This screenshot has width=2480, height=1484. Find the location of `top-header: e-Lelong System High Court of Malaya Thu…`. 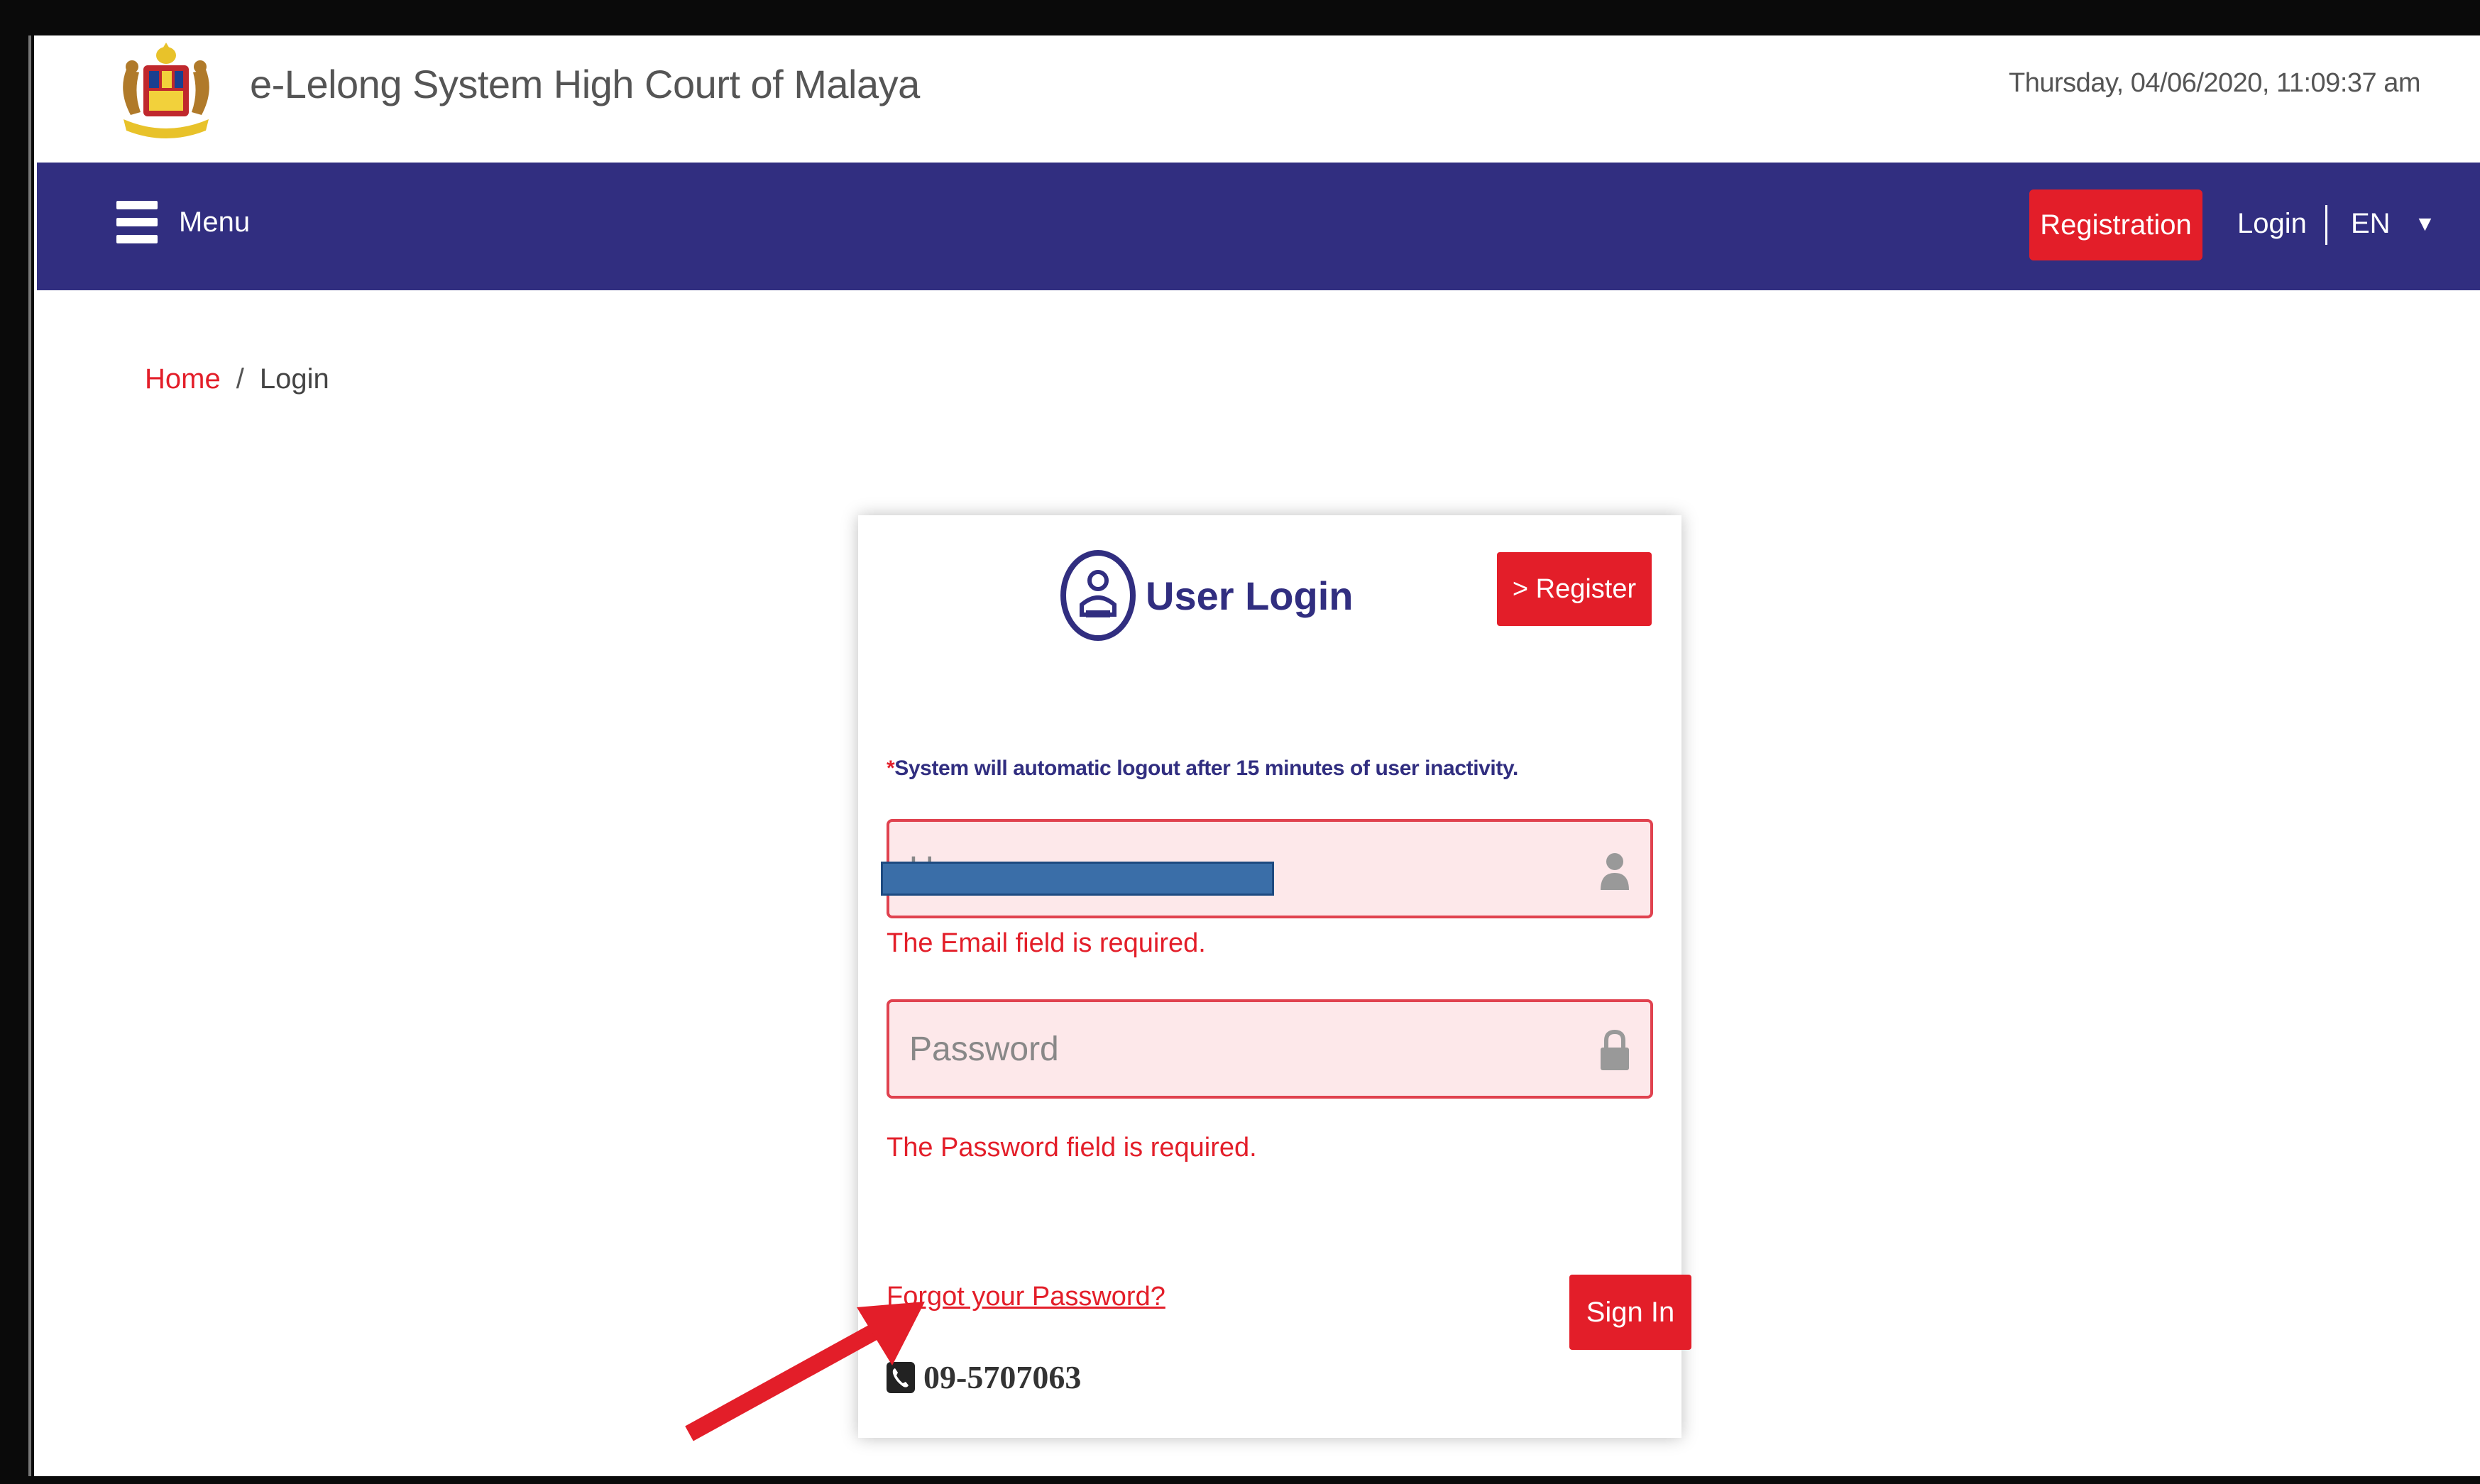

top-header: e-Lelong System High Court of Malaya Thu… is located at coordinates (1258, 99).